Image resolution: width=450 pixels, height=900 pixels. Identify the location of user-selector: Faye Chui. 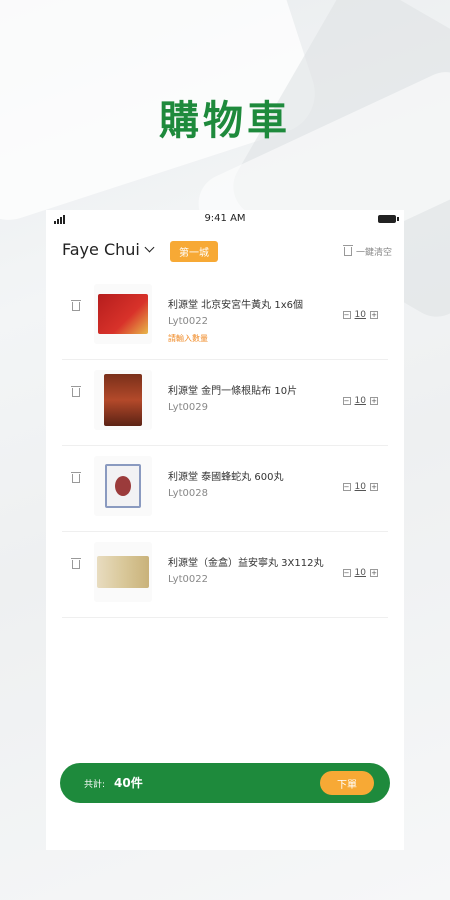
(108, 249).